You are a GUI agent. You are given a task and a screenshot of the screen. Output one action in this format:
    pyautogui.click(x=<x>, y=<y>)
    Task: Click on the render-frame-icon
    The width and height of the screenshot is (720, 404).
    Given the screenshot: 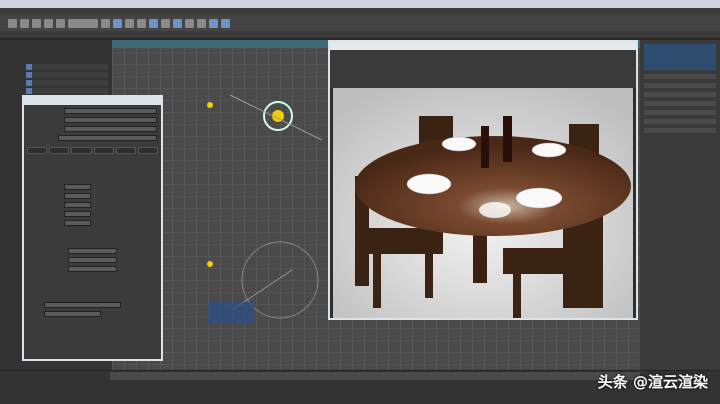 What is the action you would take?
    pyautogui.click(x=177, y=23)
    